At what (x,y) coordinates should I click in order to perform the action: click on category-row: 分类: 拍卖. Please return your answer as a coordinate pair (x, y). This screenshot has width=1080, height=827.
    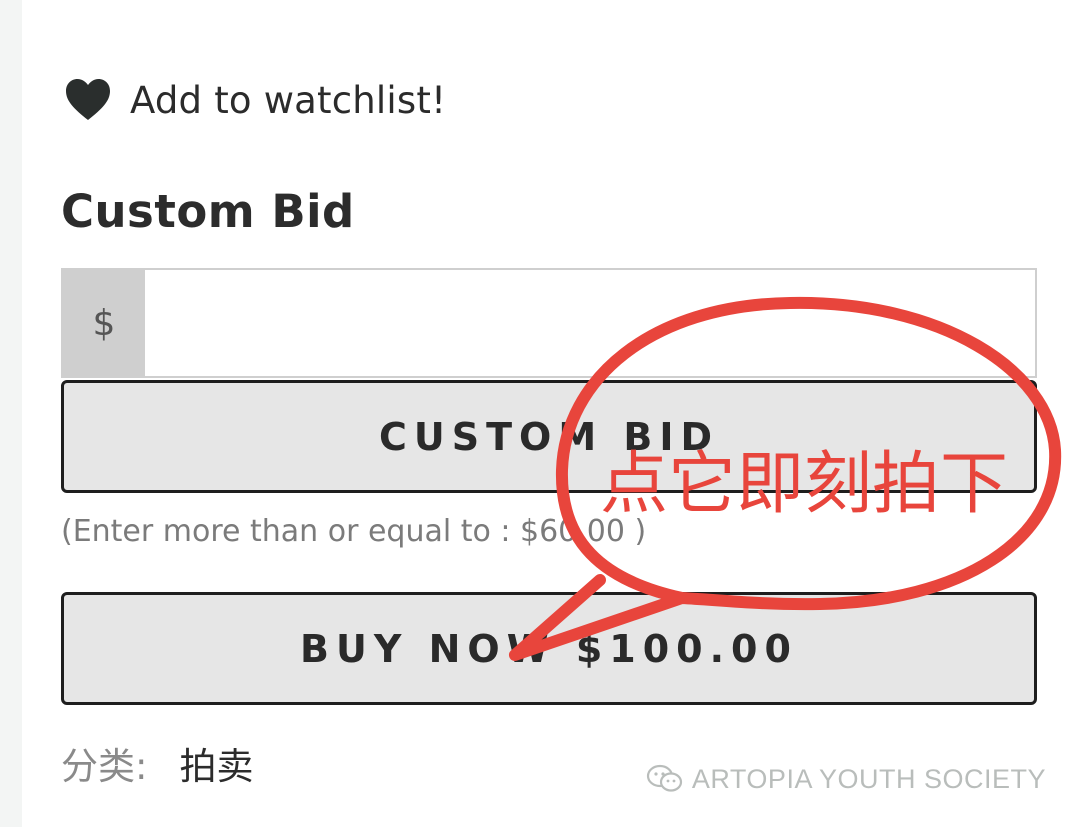
    Looking at the image, I should click on (157, 763).